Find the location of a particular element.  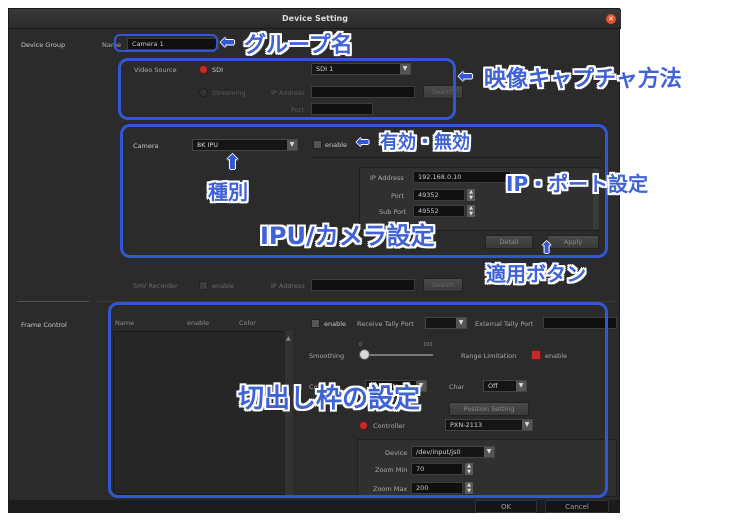

annotation-enable-disable: 有効・無効 is located at coordinates (425, 142).